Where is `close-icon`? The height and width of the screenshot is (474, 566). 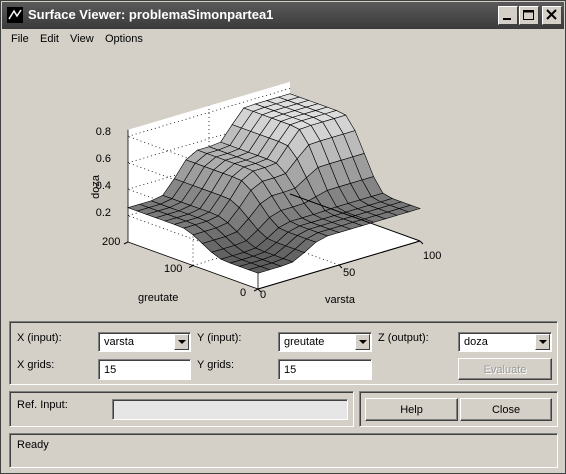
close-icon is located at coordinates (551, 14).